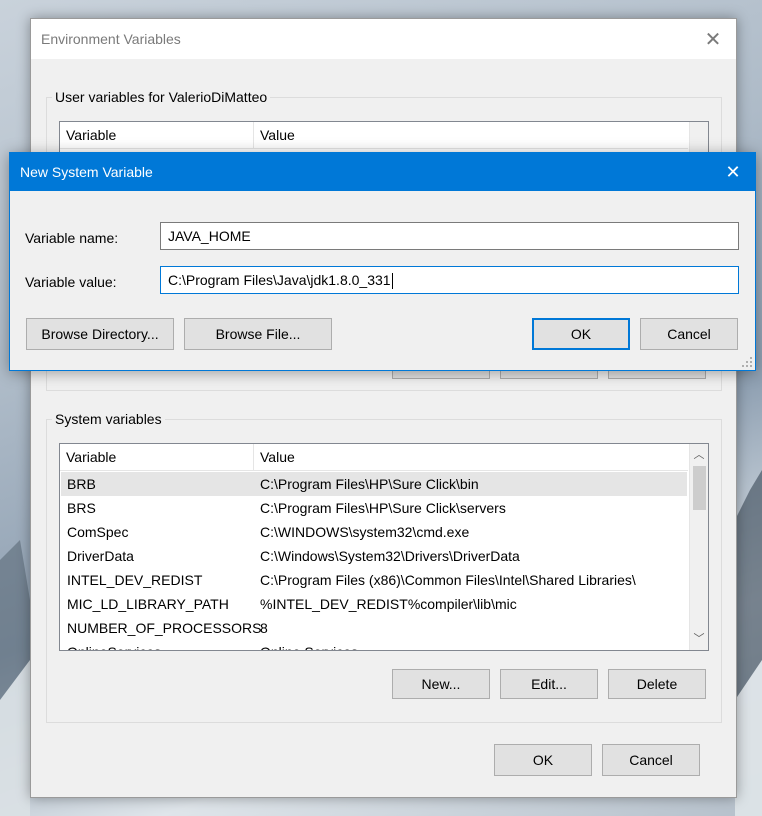  What do you see at coordinates (81, 508) in the screenshot?
I see `row-variable: BRS` at bounding box center [81, 508].